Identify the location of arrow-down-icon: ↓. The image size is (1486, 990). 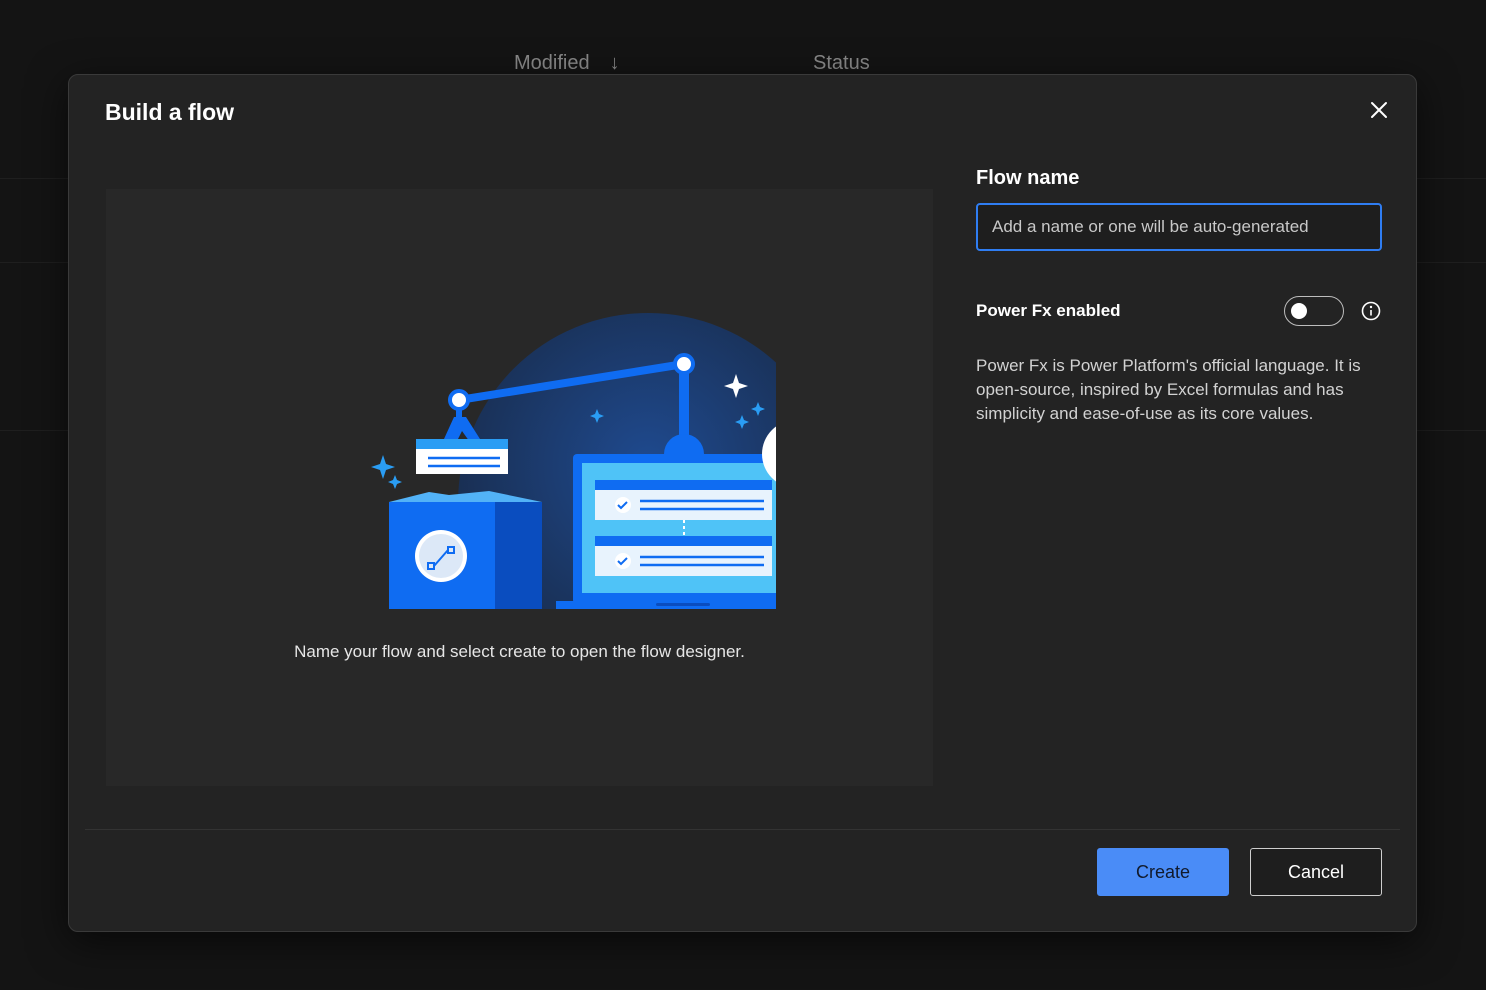
(614, 63).